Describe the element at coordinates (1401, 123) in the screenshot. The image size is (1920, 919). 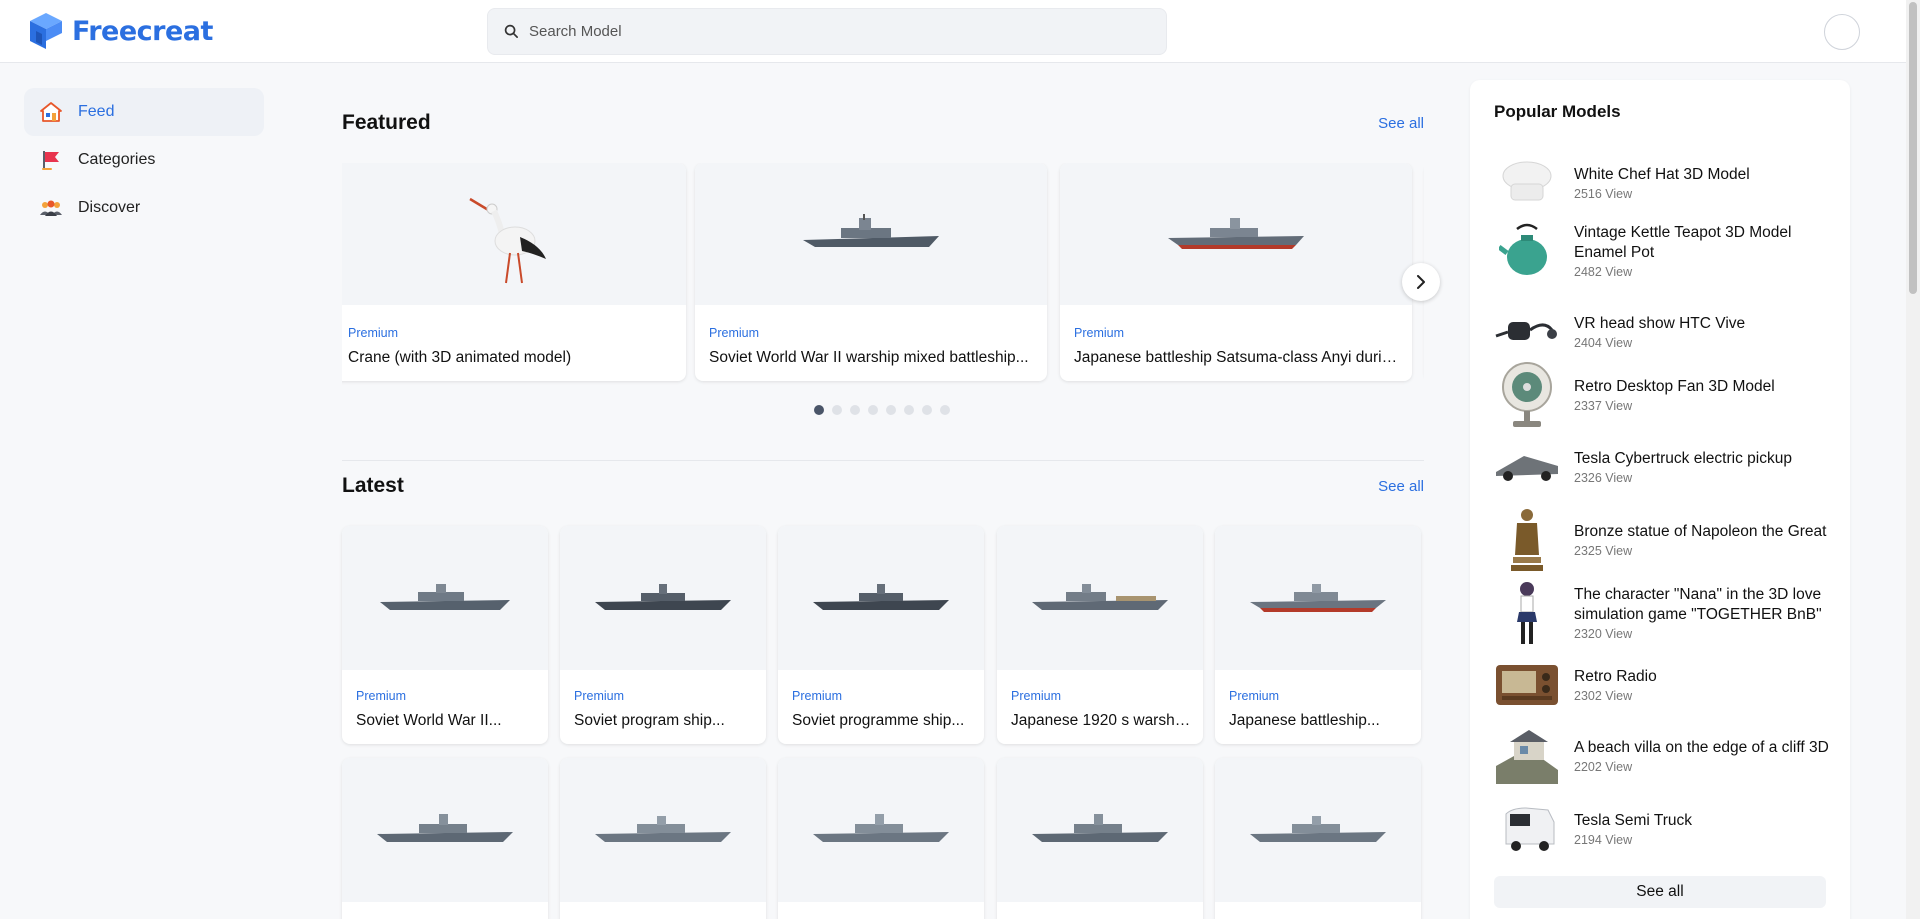
I see `featured-see-all-link: See all` at that location.